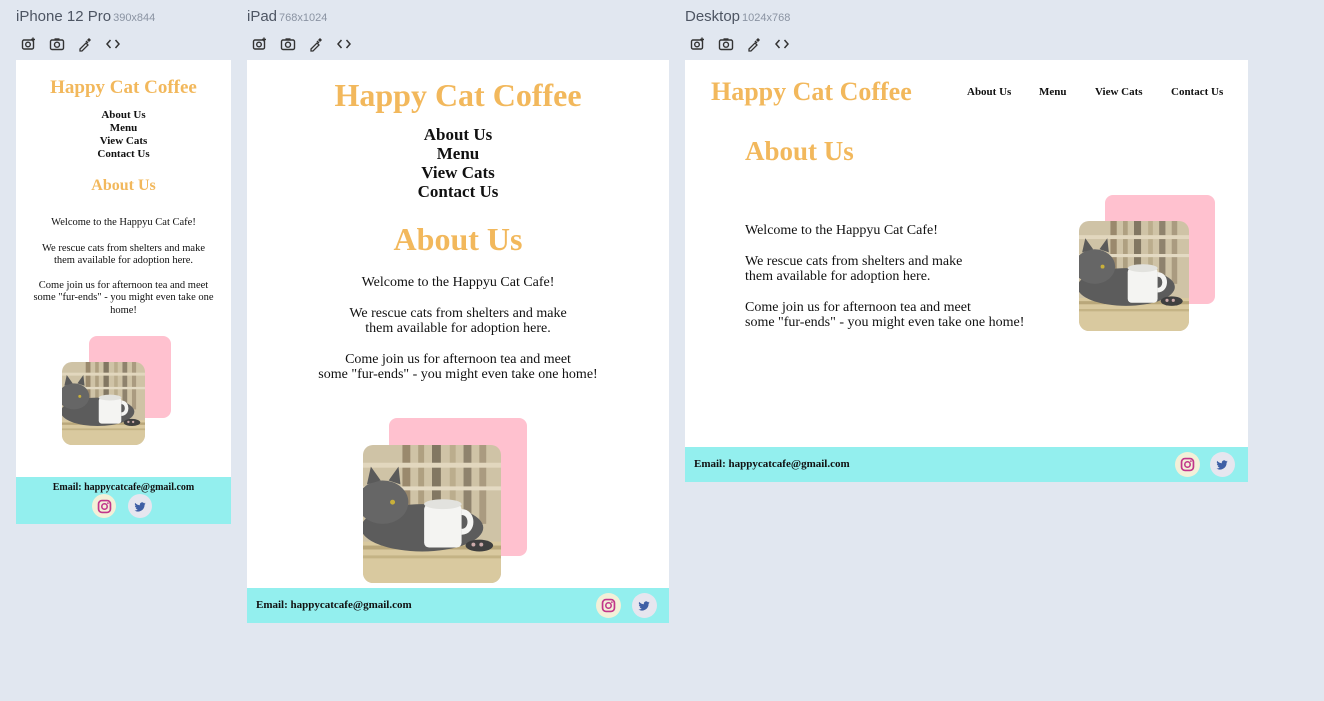 Image resolution: width=1324 pixels, height=701 pixels. I want to click on join-line: home!, so click(123, 310).